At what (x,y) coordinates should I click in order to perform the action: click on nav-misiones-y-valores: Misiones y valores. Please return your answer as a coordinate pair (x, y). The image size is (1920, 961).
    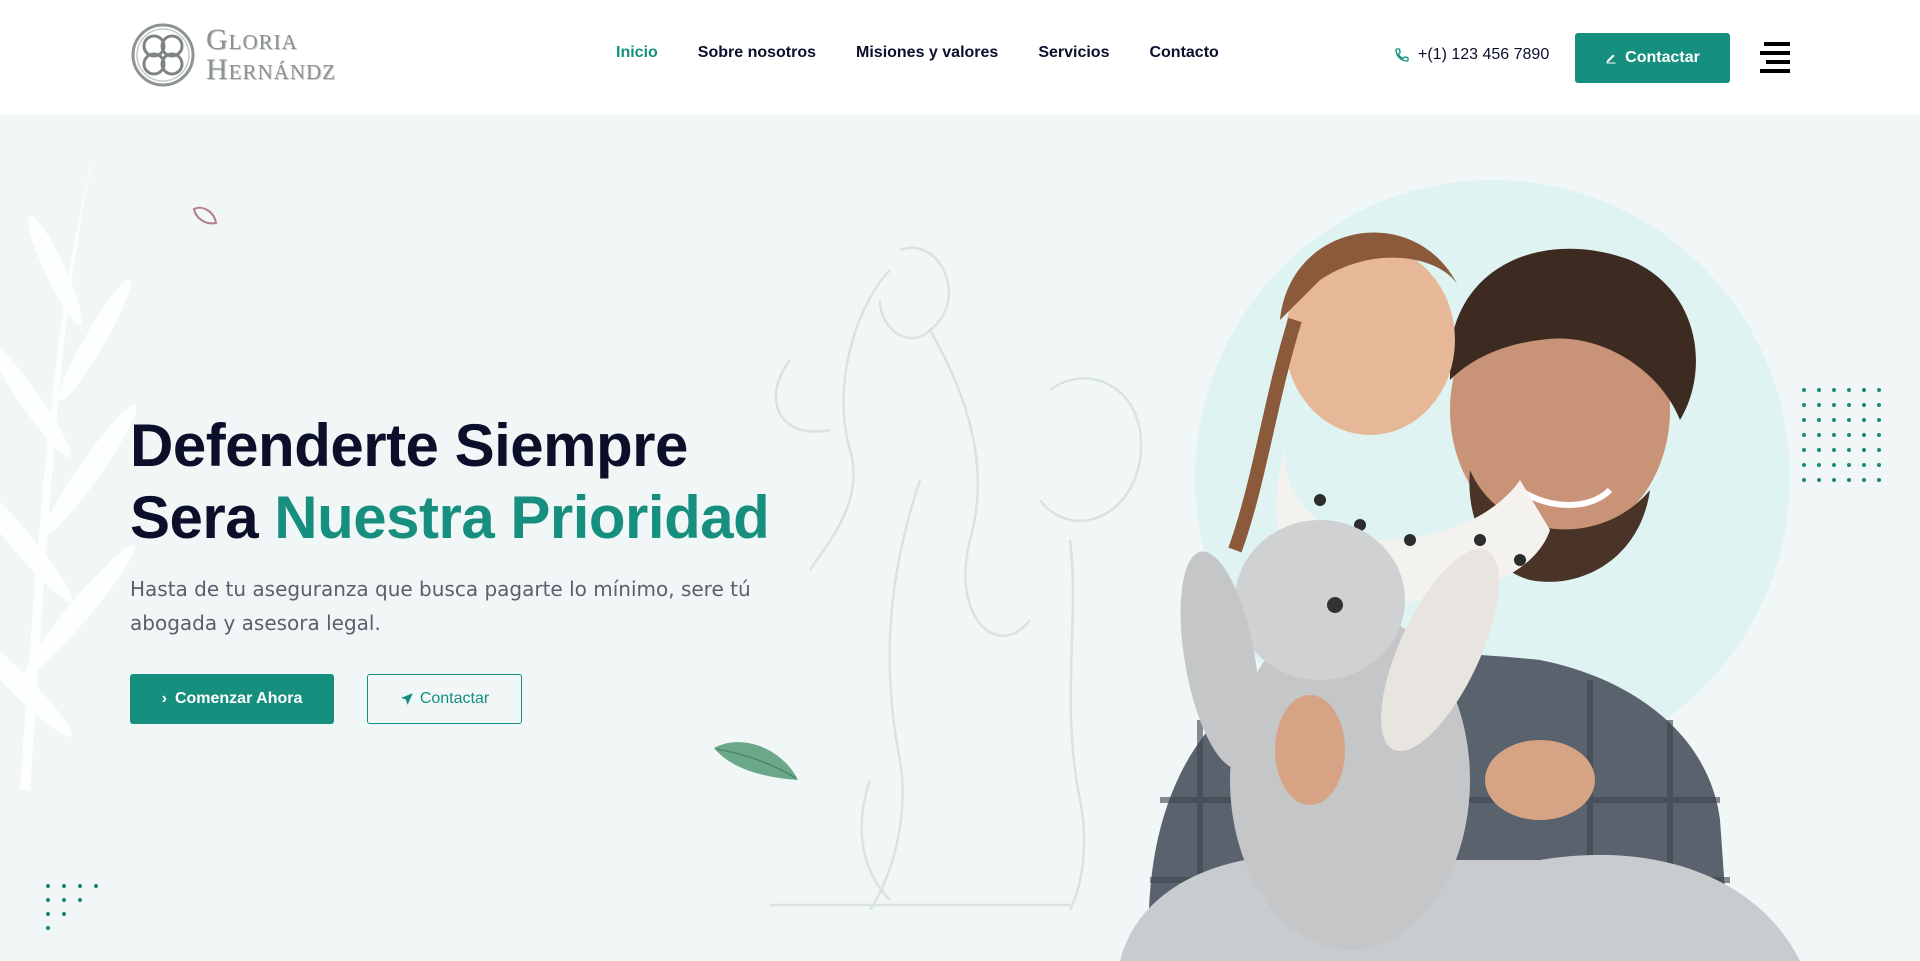
    Looking at the image, I should click on (927, 53).